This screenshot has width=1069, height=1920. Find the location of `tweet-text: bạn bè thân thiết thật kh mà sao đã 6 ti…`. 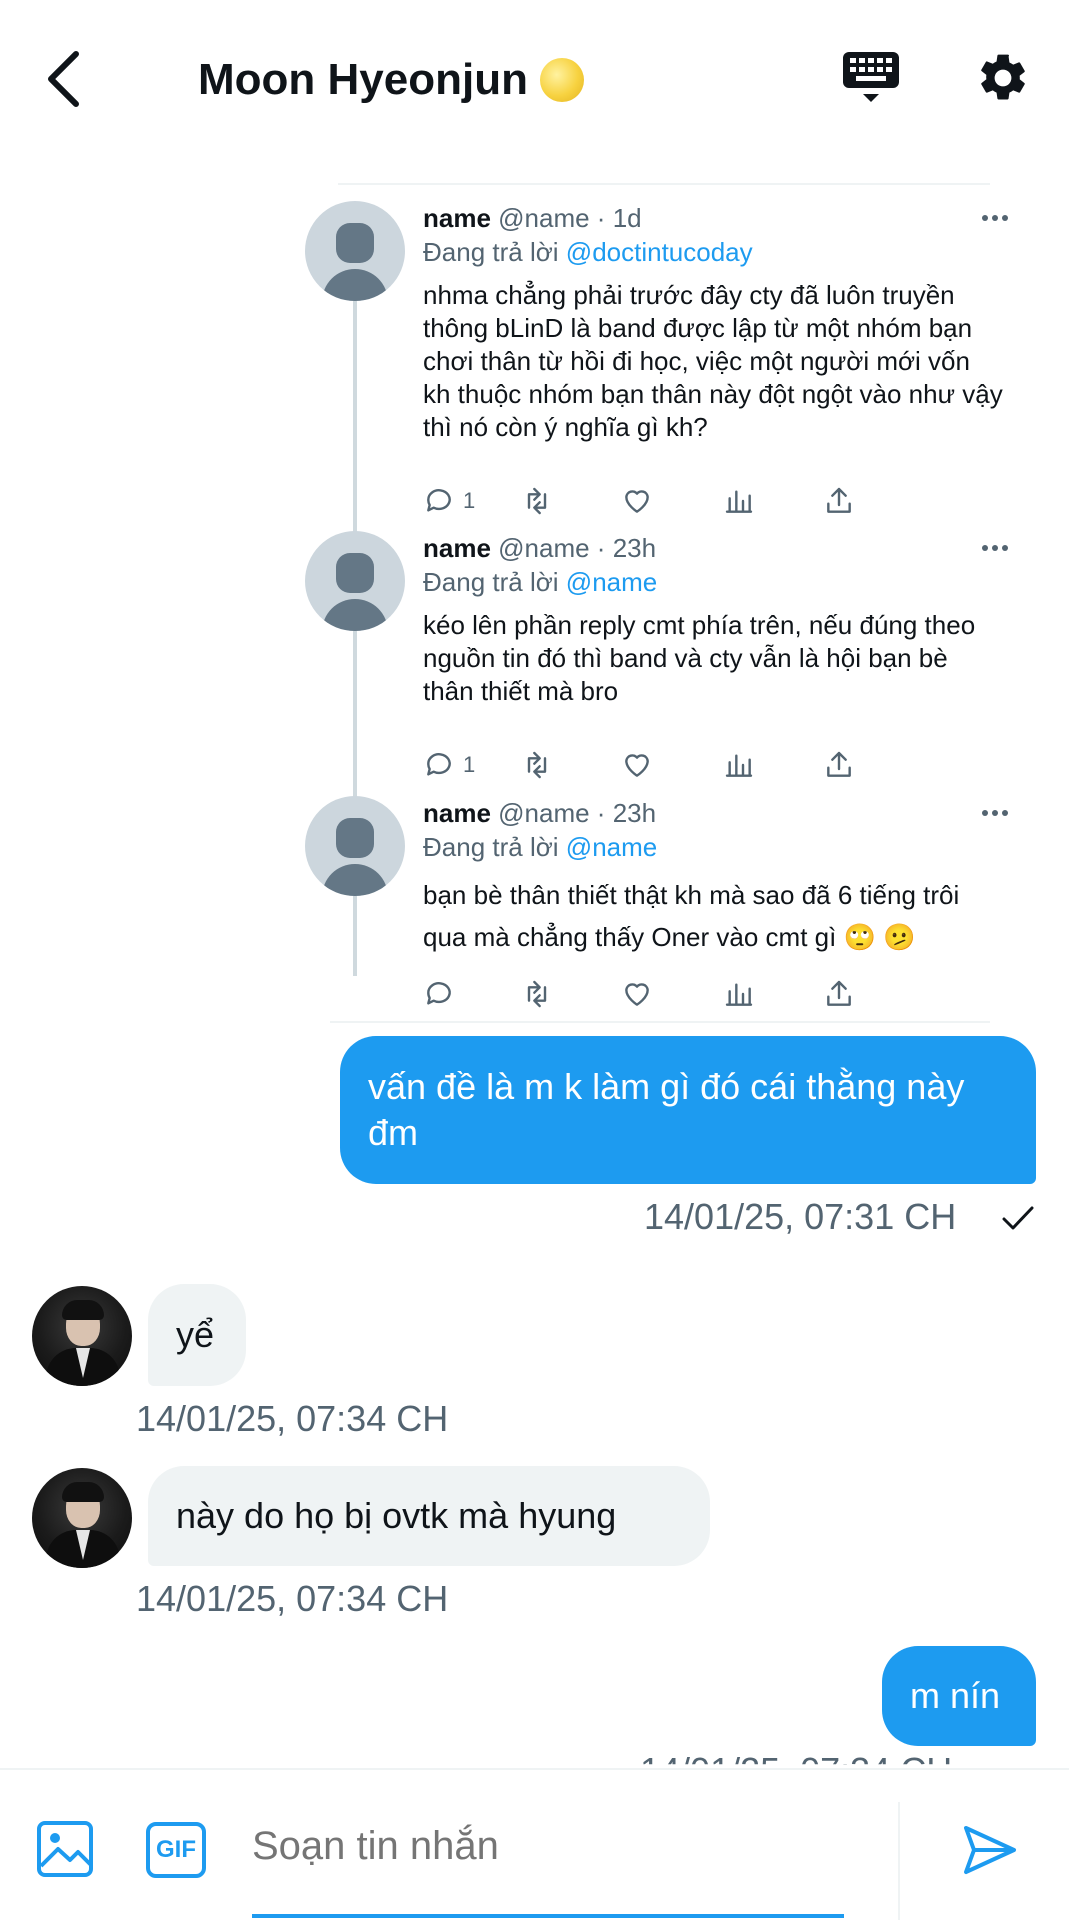

tweet-text: bạn bè thân thiết thật kh mà sao đã 6 ti… is located at coordinates (691, 916).